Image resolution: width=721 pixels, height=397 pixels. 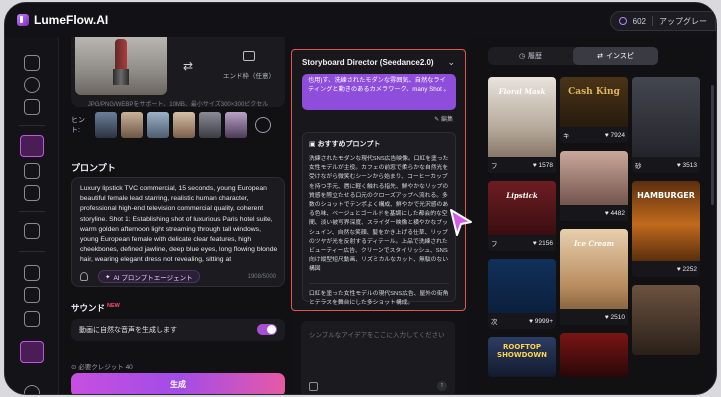 What do you see at coordinates (666, 165) in the screenshot?
I see `card-meta: 砂 ♥ 3513` at bounding box center [666, 165].